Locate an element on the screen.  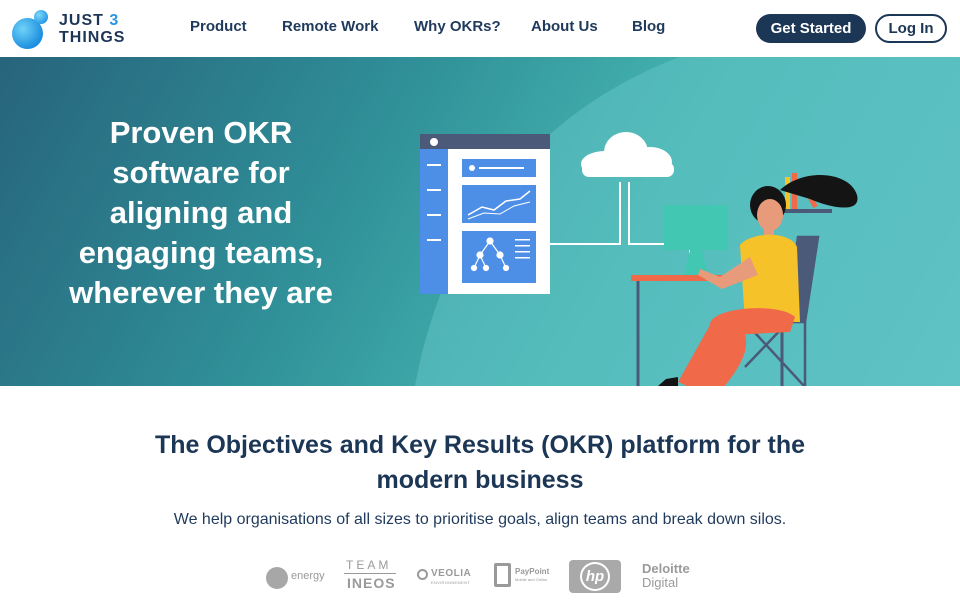
just3things-logo: JUST 3 THINGS is located at coordinates (72, 29).